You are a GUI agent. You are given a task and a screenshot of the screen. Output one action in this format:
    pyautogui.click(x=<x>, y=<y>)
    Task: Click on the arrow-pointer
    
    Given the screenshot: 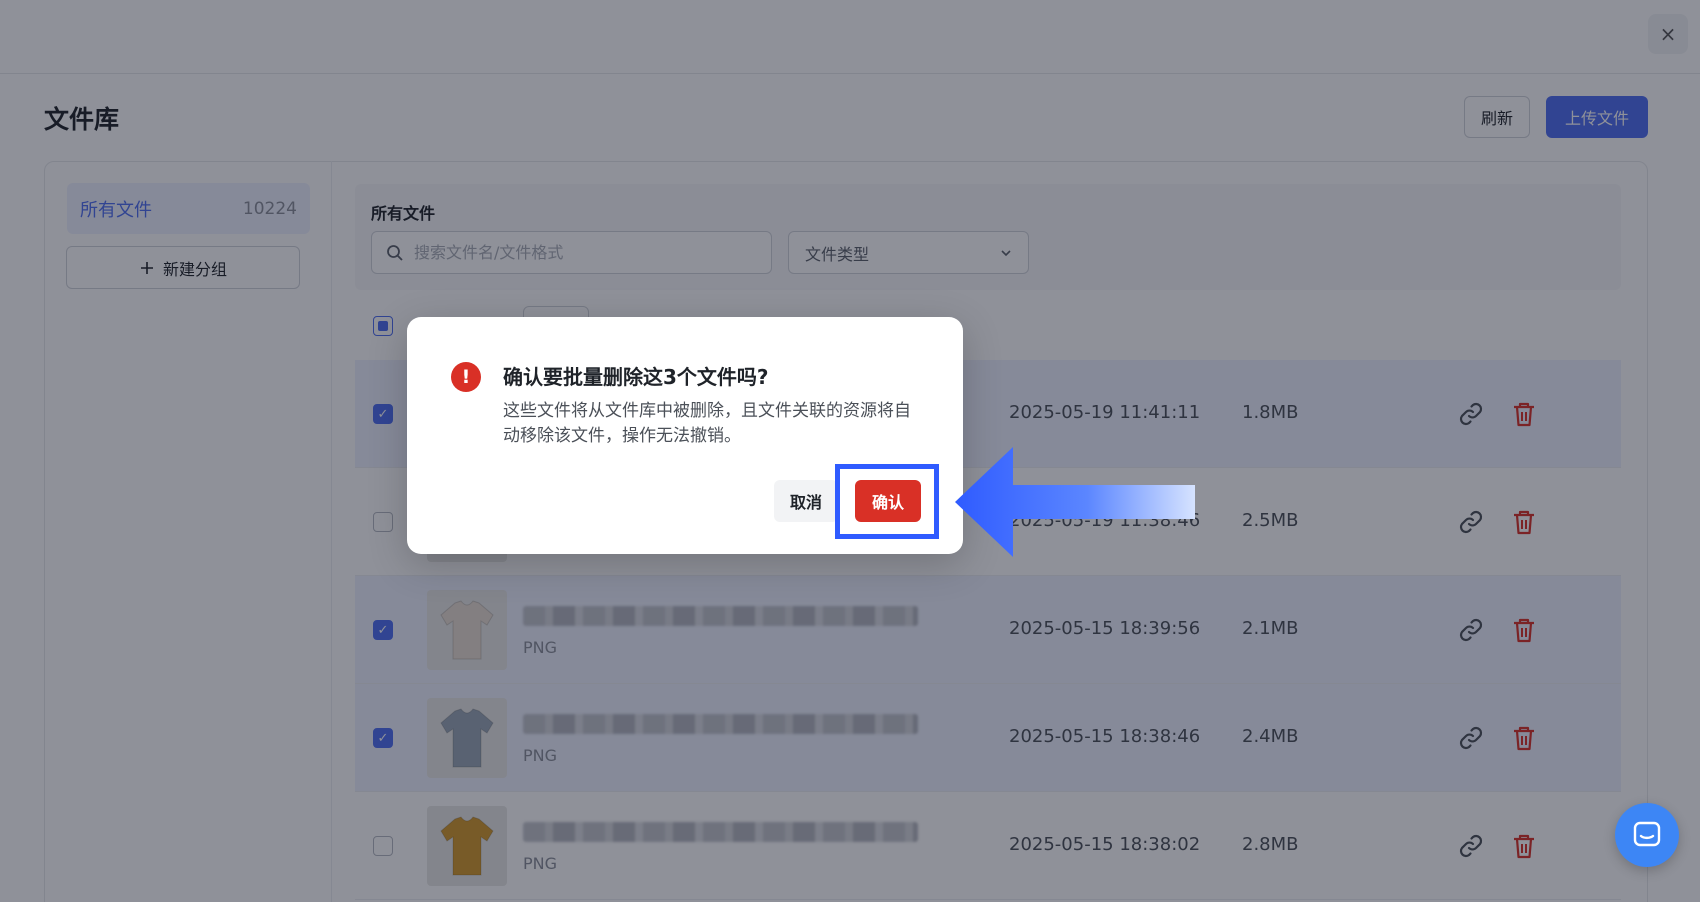 What is the action you would take?
    pyautogui.click(x=1075, y=502)
    